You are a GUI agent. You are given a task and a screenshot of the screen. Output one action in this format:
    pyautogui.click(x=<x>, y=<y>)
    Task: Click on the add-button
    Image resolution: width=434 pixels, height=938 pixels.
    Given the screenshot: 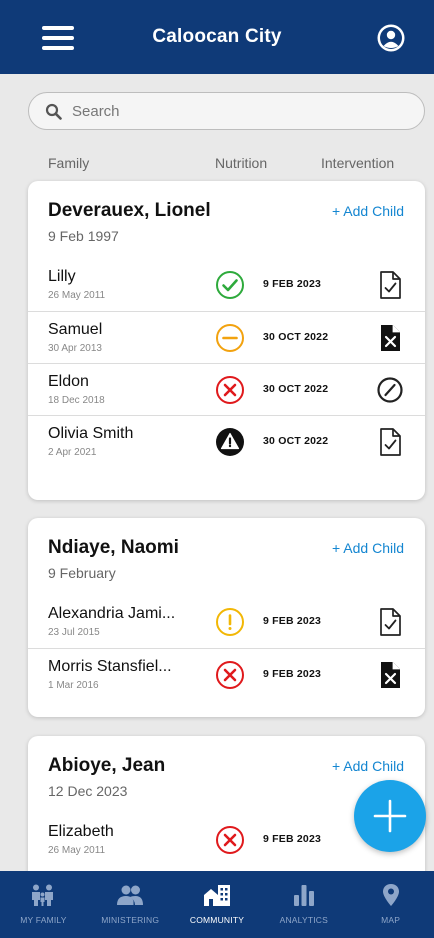 What is the action you would take?
    pyautogui.click(x=390, y=816)
    